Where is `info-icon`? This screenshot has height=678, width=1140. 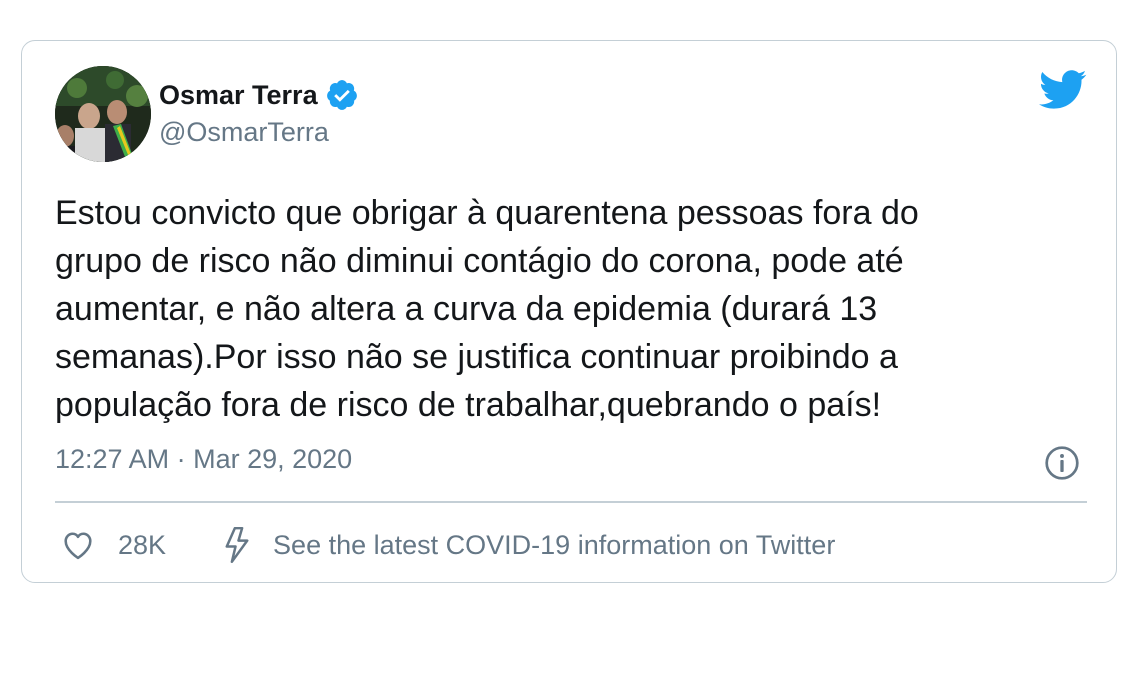
info-icon is located at coordinates (1062, 463).